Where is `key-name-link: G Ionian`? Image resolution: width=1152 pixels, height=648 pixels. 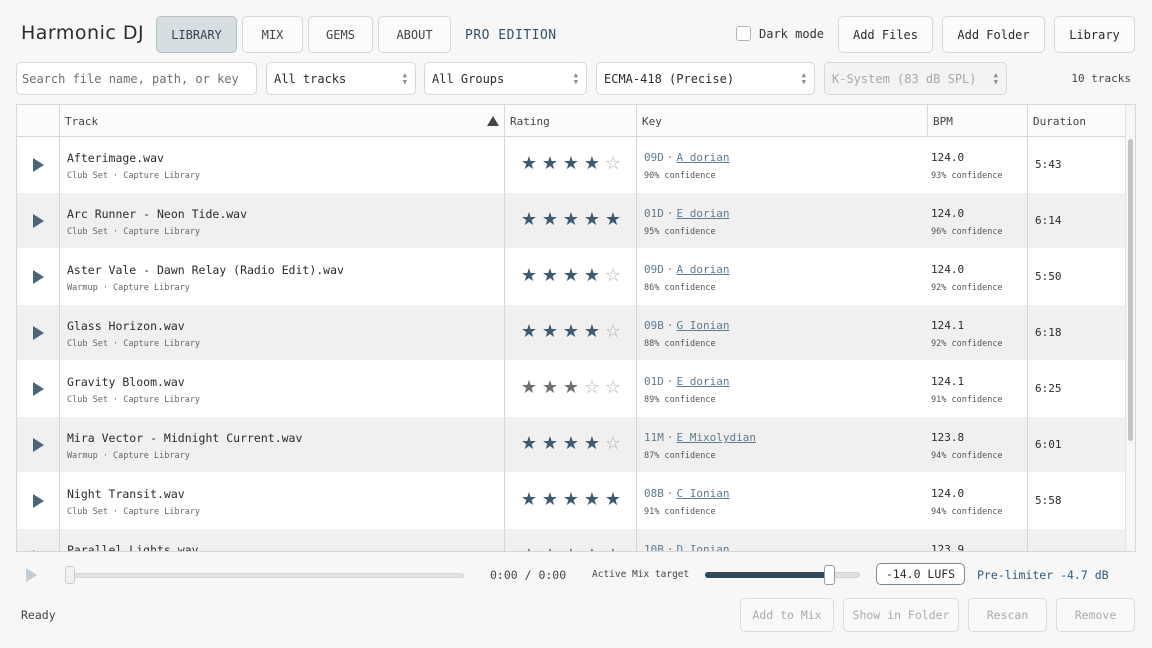
key-name-link: G Ionian is located at coordinates (703, 325).